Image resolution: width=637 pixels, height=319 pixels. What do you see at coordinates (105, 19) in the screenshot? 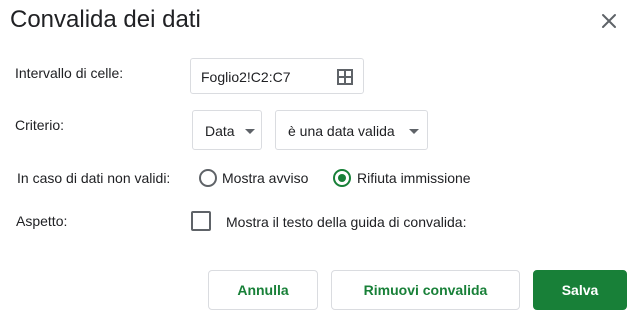
I see `dialog-title: Convalida dei dati` at bounding box center [105, 19].